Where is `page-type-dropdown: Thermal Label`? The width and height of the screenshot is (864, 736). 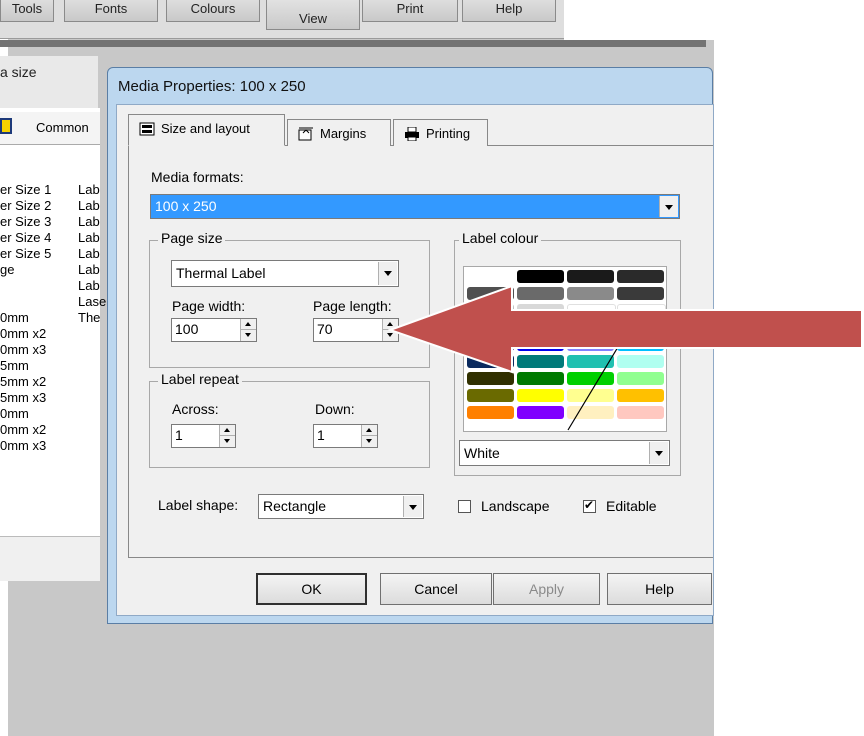
page-type-dropdown: Thermal Label is located at coordinates (285, 273).